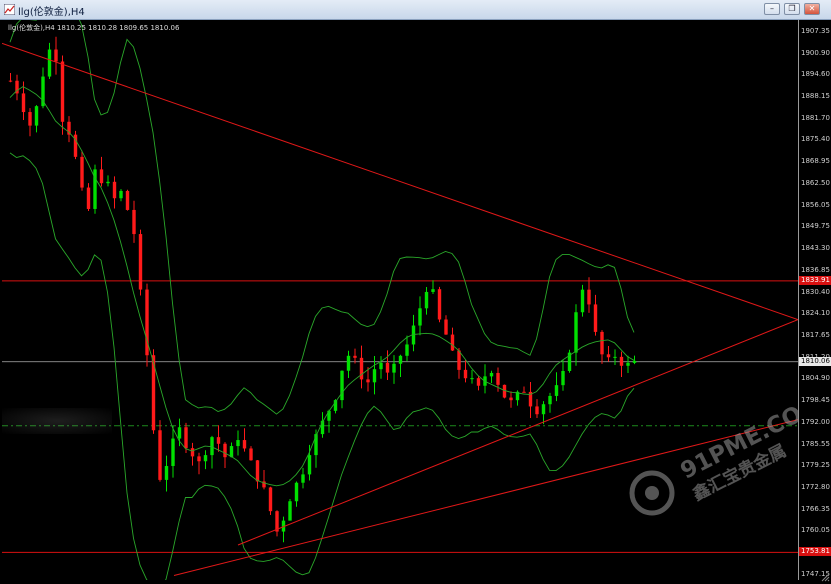  Describe the element at coordinates (815, 508) in the screenshot. I see `price-tick-label: 1766.35` at that location.